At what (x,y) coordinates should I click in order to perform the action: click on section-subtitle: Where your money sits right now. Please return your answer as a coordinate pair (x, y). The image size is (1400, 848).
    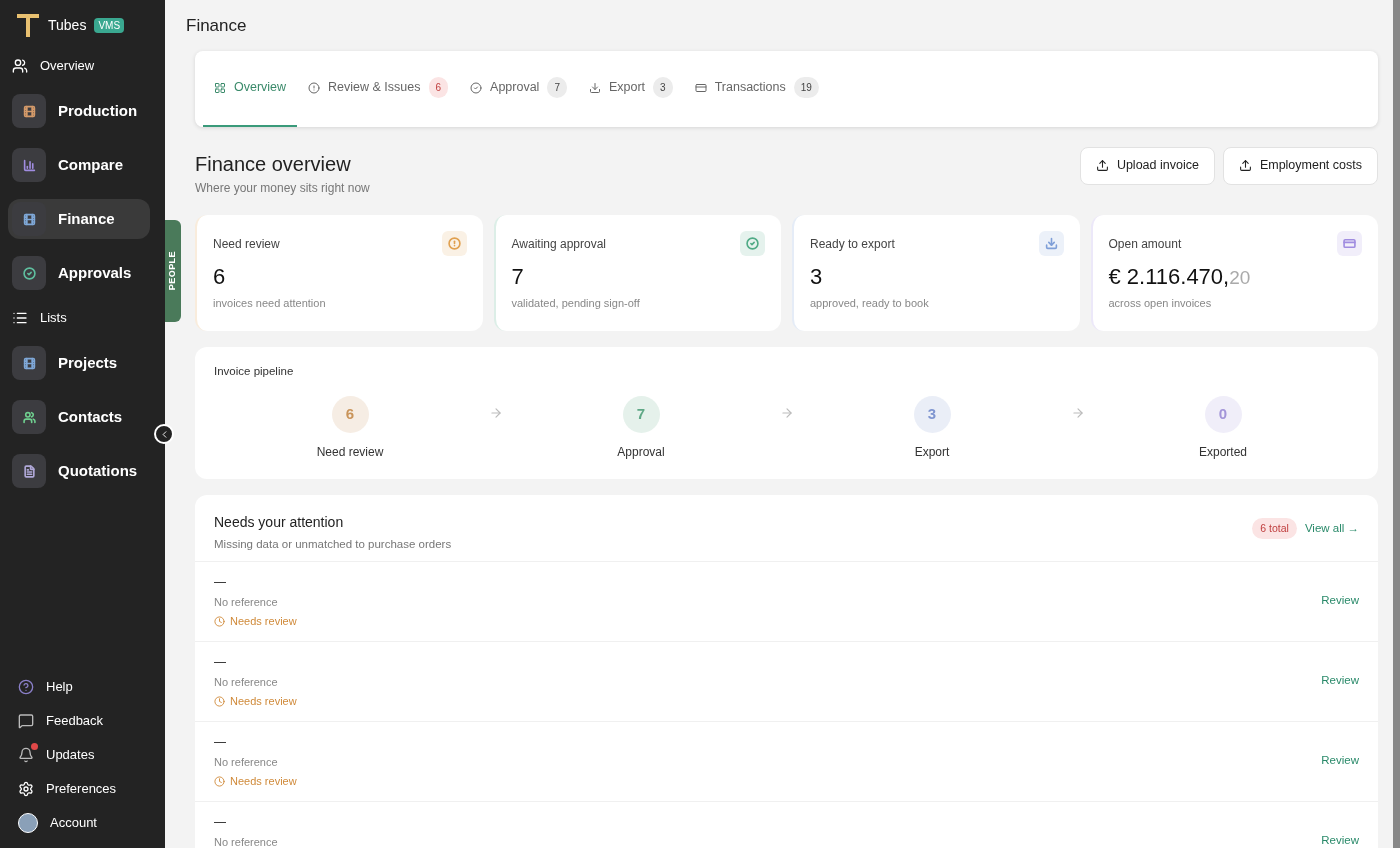
    Looking at the image, I should click on (282, 188).